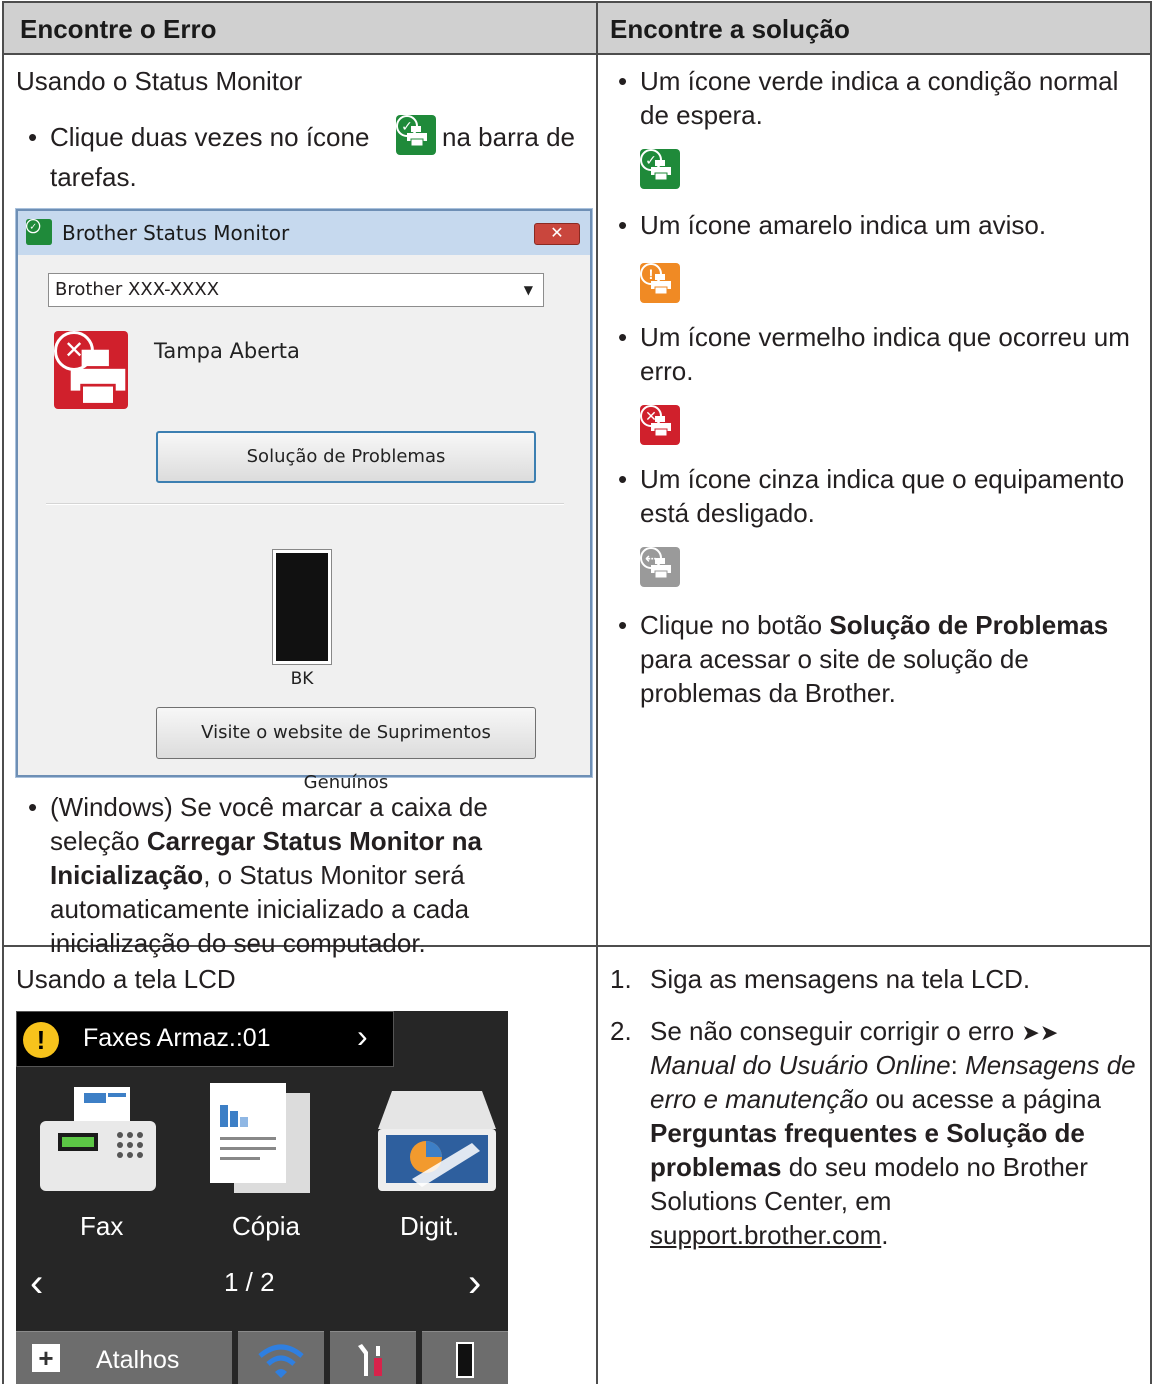 The image size is (1153, 1384). I want to click on green-status-icon: ✓, so click(660, 169).